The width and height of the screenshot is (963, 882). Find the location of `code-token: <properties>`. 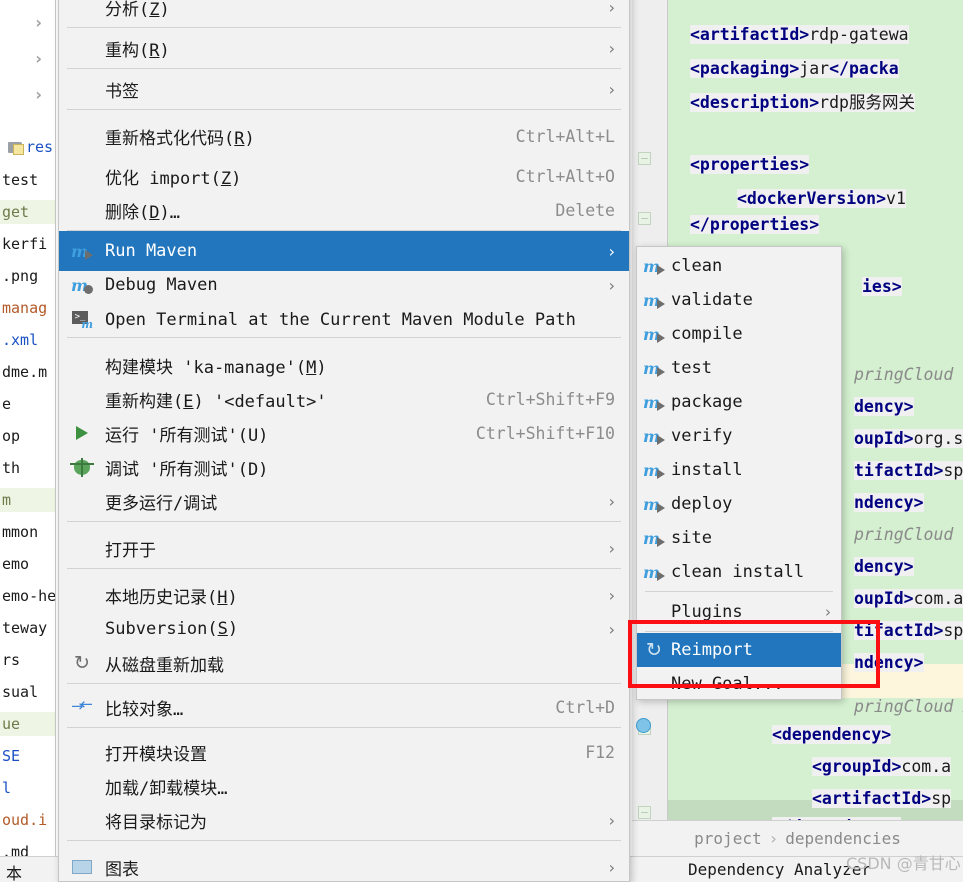

code-token: <properties> is located at coordinates (750, 164).